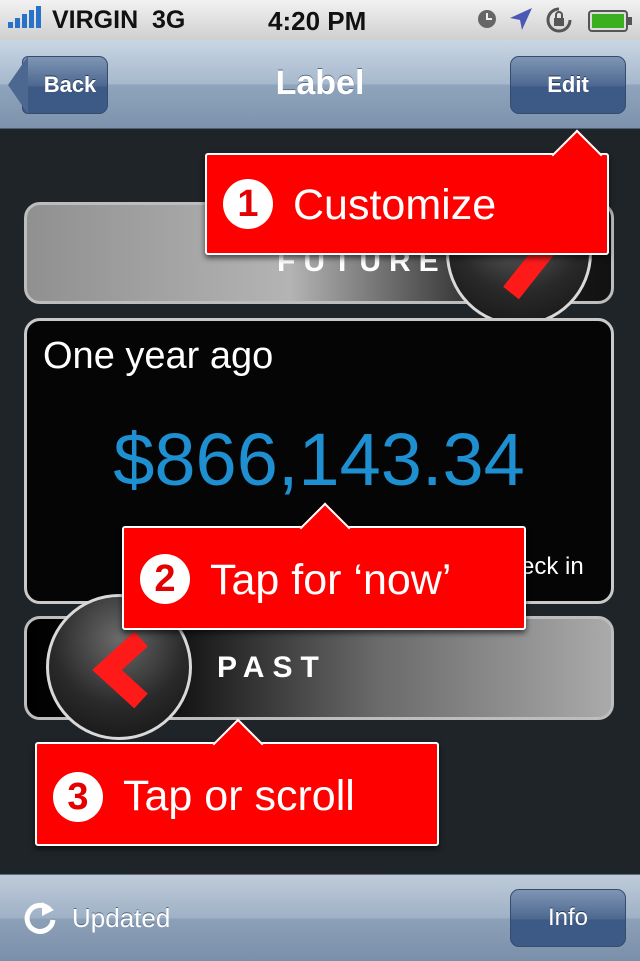  Describe the element at coordinates (169, 20) in the screenshot. I see `network-type: 3G` at that location.